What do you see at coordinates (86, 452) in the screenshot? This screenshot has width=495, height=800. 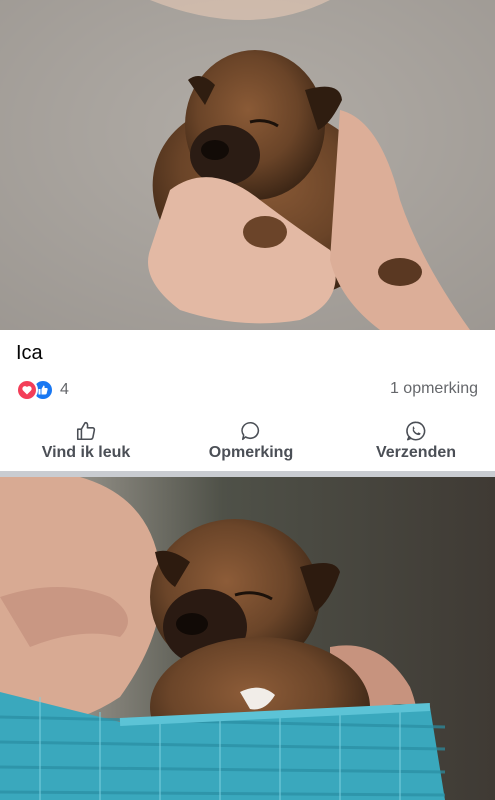 I see `like-label: Vind ik leuk` at bounding box center [86, 452].